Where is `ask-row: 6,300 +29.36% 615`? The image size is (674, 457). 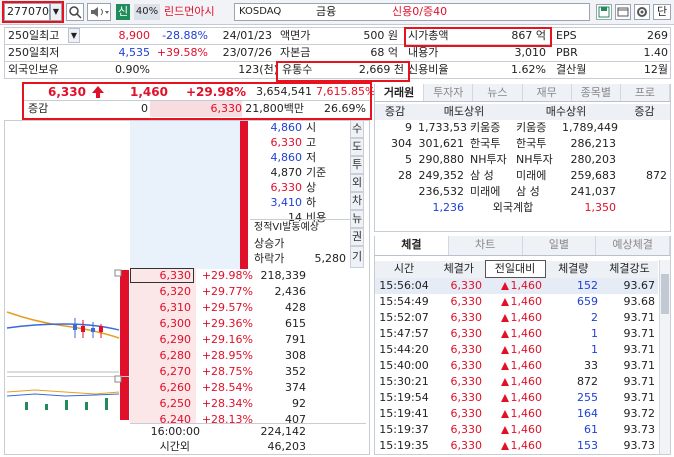
ask-row: 6,300 +29.36% 615 is located at coordinates (248, 324).